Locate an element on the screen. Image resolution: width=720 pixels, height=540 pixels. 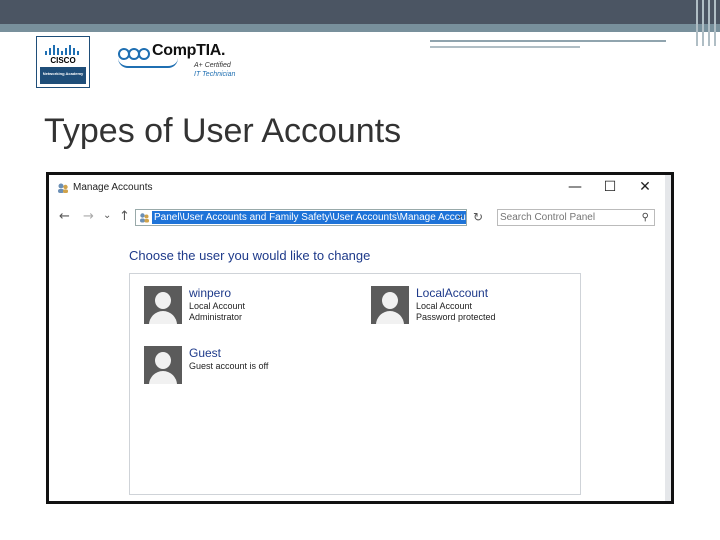
close-button: ✕ is located at coordinates (645, 187).